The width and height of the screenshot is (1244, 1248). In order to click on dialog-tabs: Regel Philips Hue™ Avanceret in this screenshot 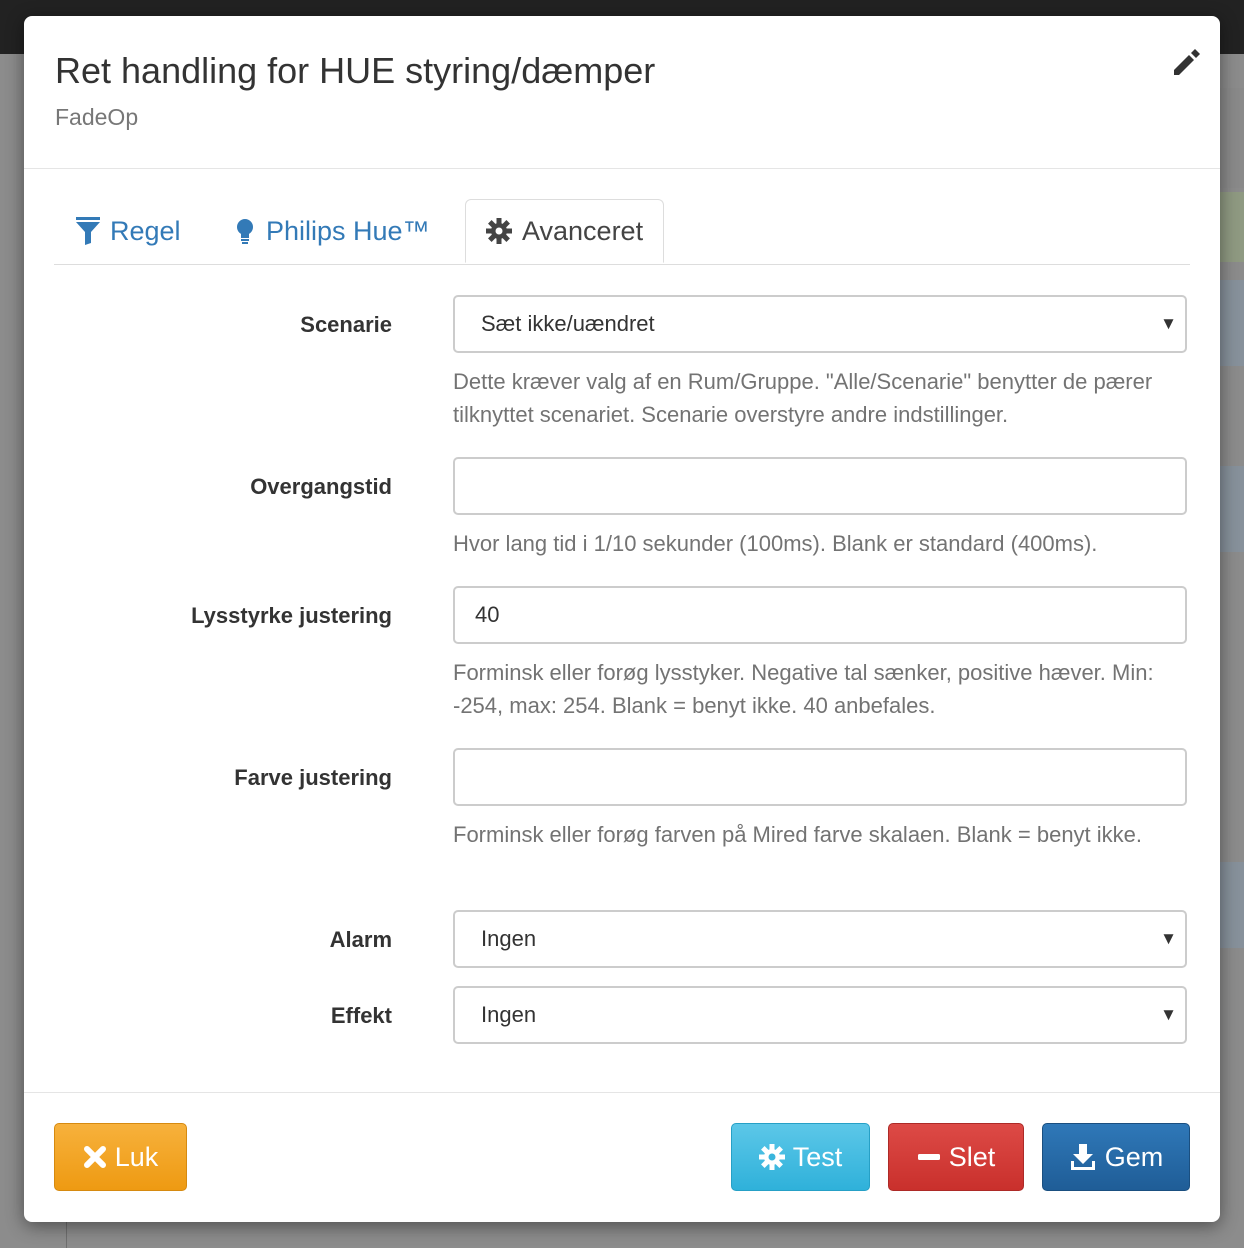, I will do `click(622, 232)`.